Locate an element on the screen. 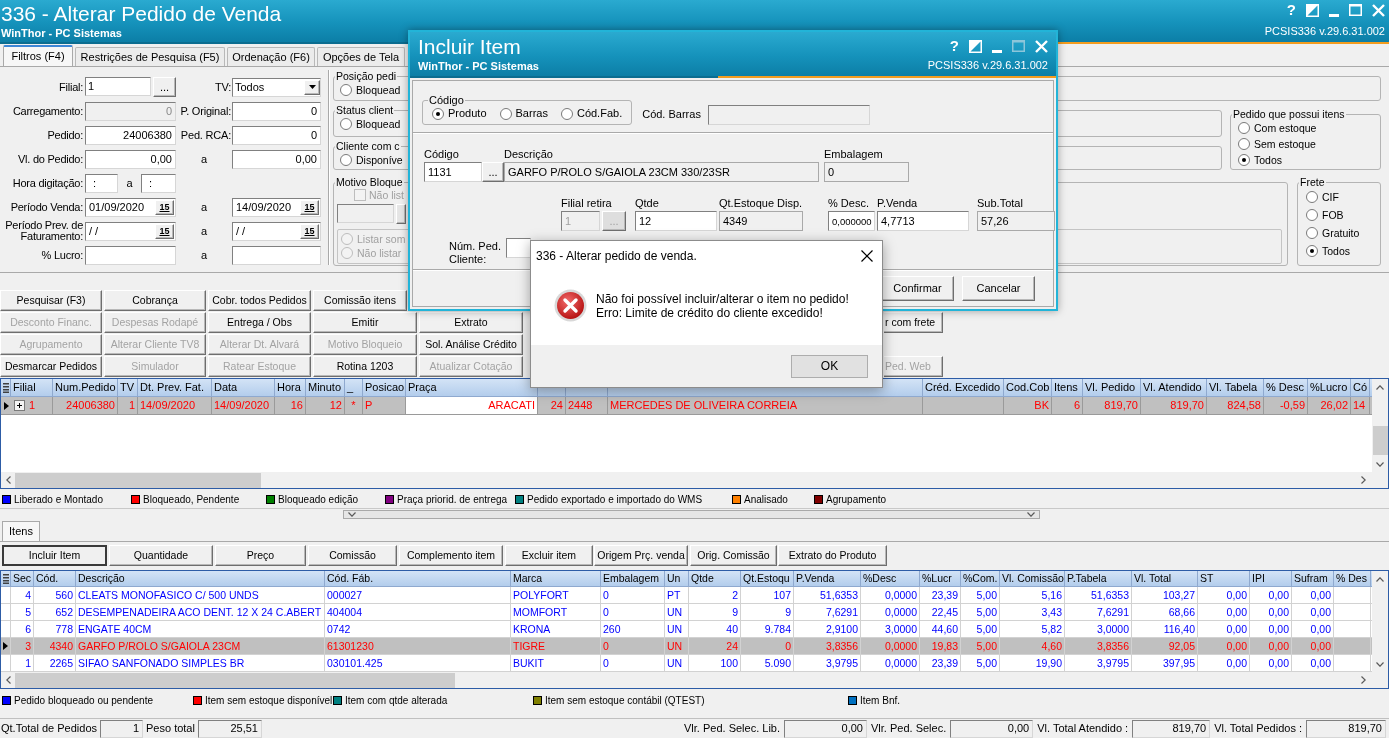  action-button: Rotina 1203 is located at coordinates (365, 366).